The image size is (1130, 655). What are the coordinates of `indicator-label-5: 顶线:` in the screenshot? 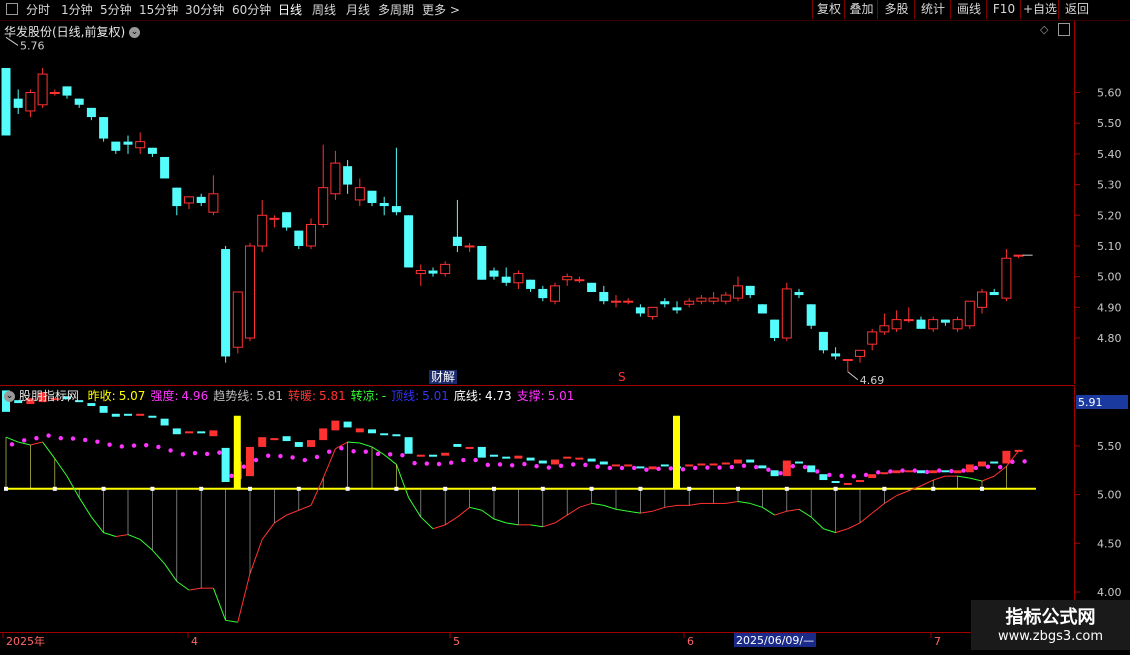 It's located at (405, 396).